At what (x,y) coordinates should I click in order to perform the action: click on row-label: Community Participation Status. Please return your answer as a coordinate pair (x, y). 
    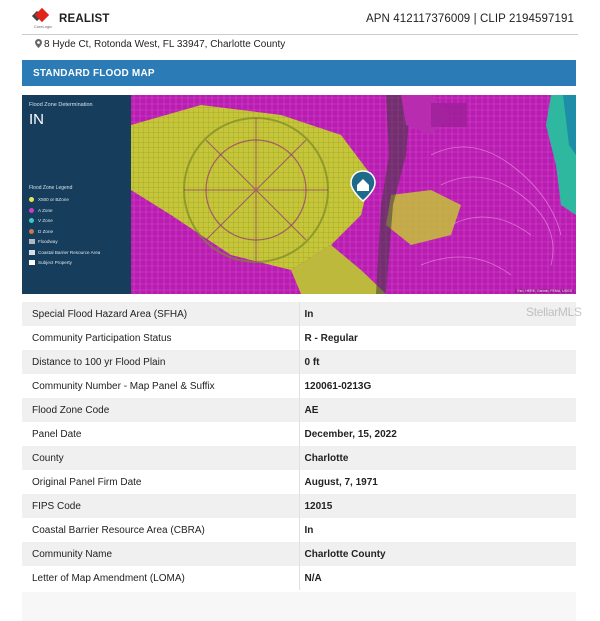
    Looking at the image, I should click on (161, 338).